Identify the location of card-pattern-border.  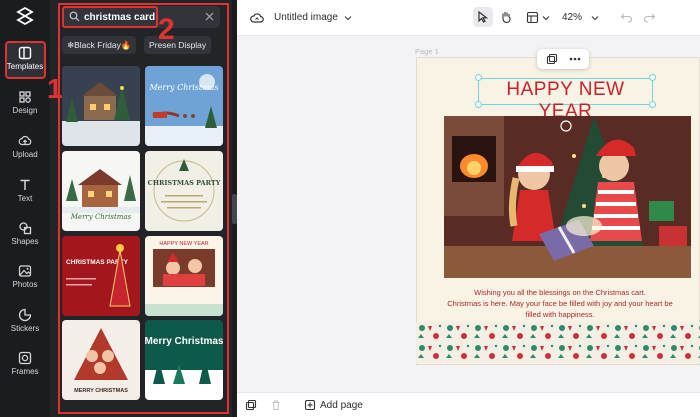
(558, 342).